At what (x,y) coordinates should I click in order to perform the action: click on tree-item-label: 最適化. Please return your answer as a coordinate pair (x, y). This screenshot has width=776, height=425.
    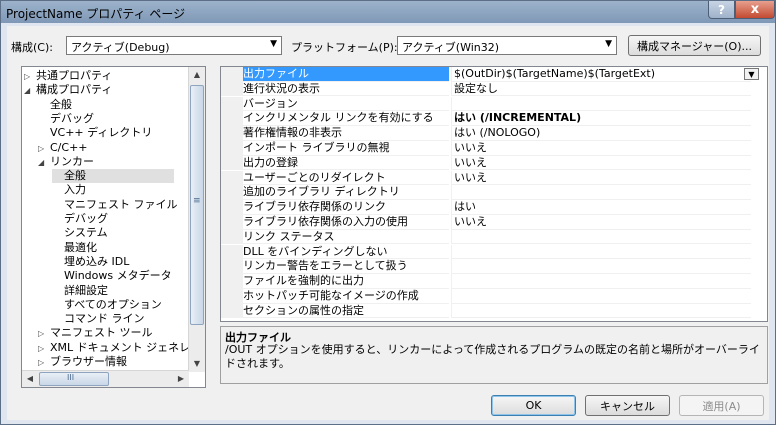
    Looking at the image, I should click on (80, 247).